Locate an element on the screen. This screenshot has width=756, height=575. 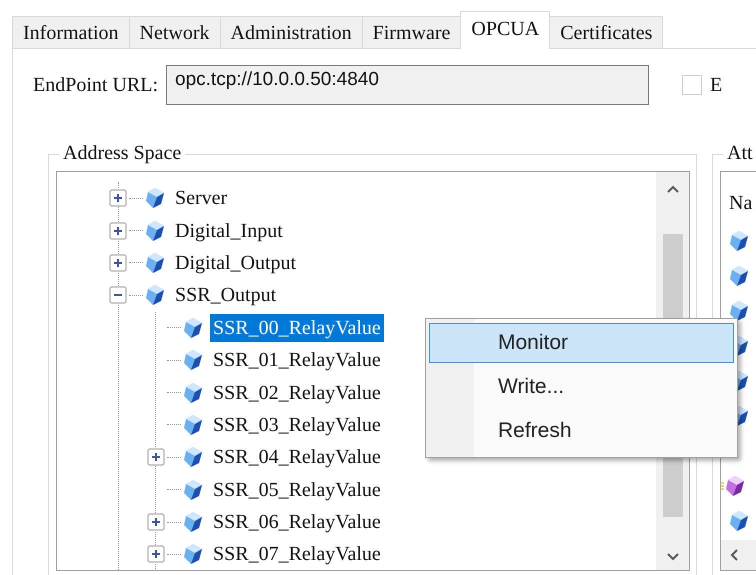
column-header: Na is located at coordinates (741, 203).